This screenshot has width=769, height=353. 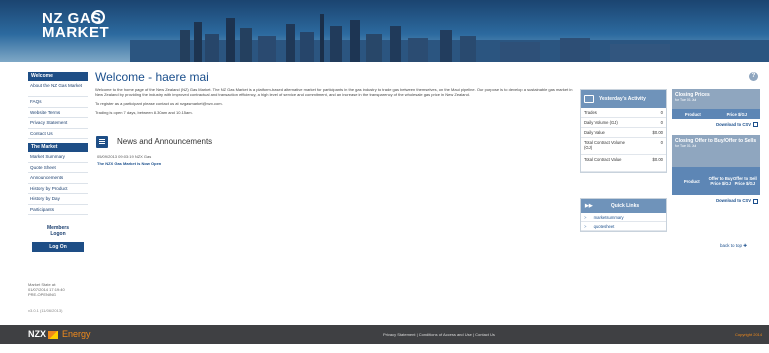 I want to click on market-state-value: PRE-OPENING, so click(x=42, y=294).